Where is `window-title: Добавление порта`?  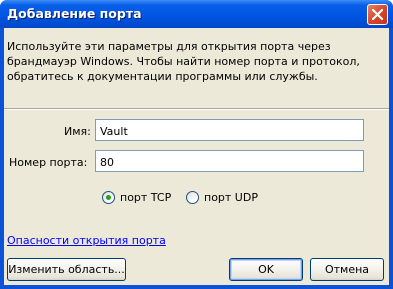 window-title: Добавление порта is located at coordinates (74, 13).